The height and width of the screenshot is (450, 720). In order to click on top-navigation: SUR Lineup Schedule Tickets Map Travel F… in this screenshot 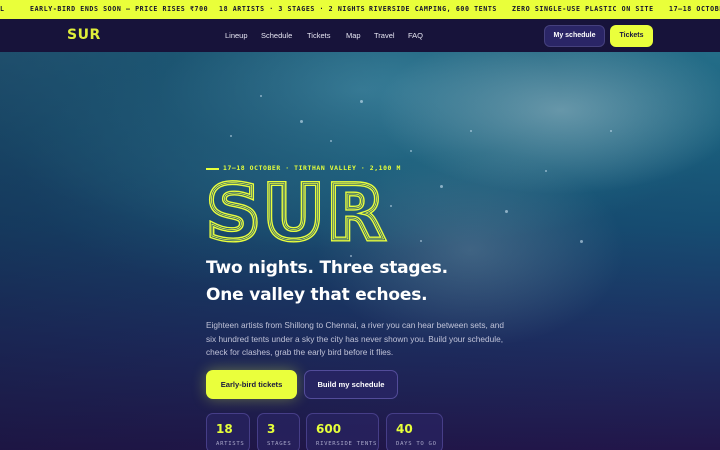, I will do `click(360, 35)`.